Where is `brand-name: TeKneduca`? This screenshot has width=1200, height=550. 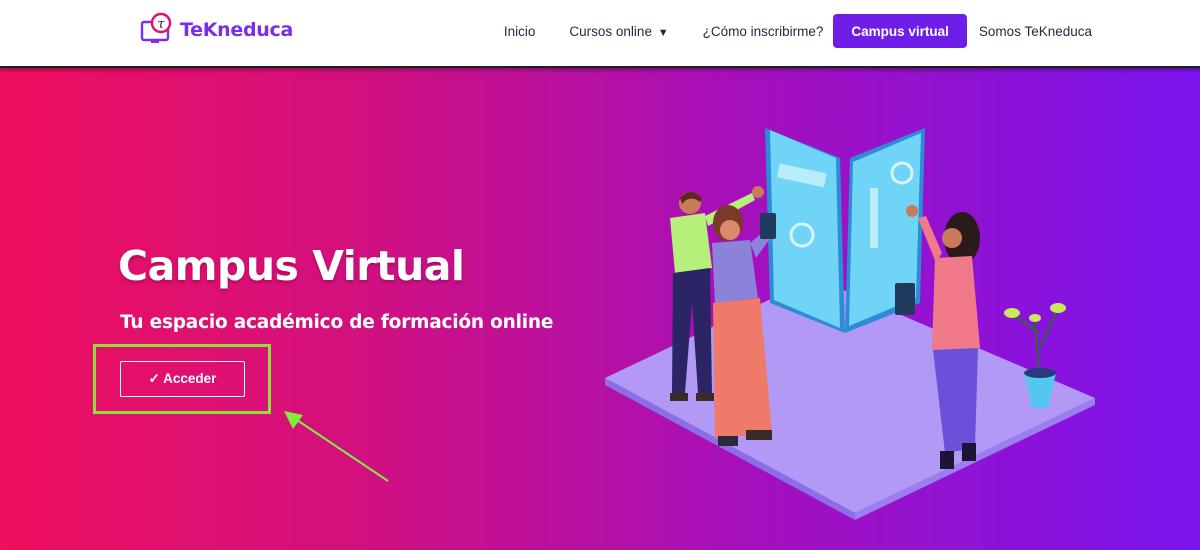 brand-name: TeKneduca is located at coordinates (236, 30).